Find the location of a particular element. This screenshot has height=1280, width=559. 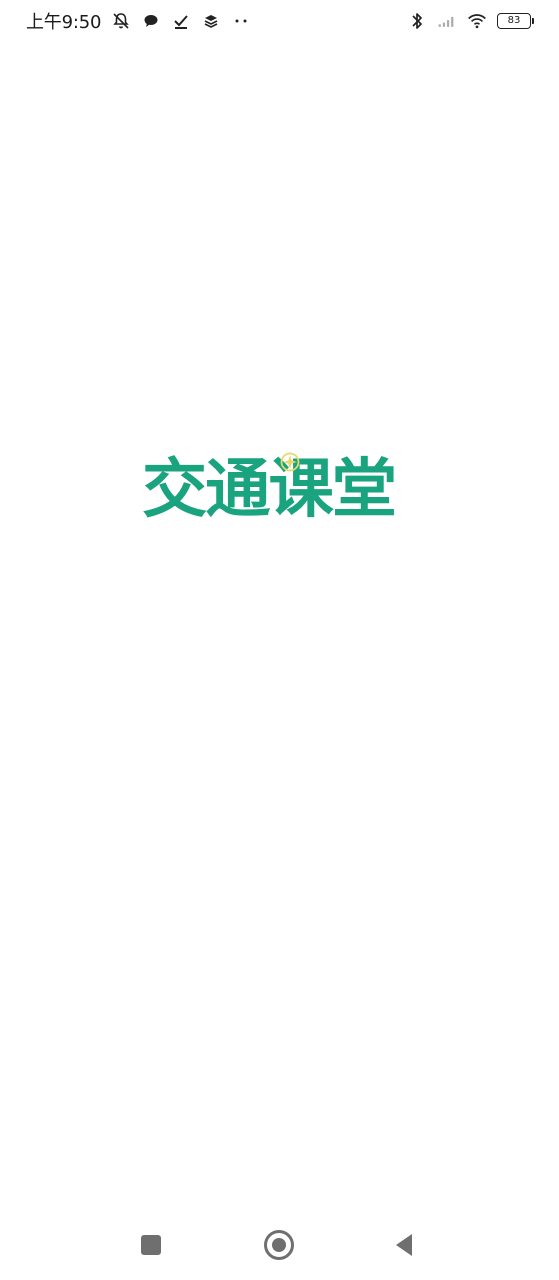

sparkle-icon is located at coordinates (290, 462).